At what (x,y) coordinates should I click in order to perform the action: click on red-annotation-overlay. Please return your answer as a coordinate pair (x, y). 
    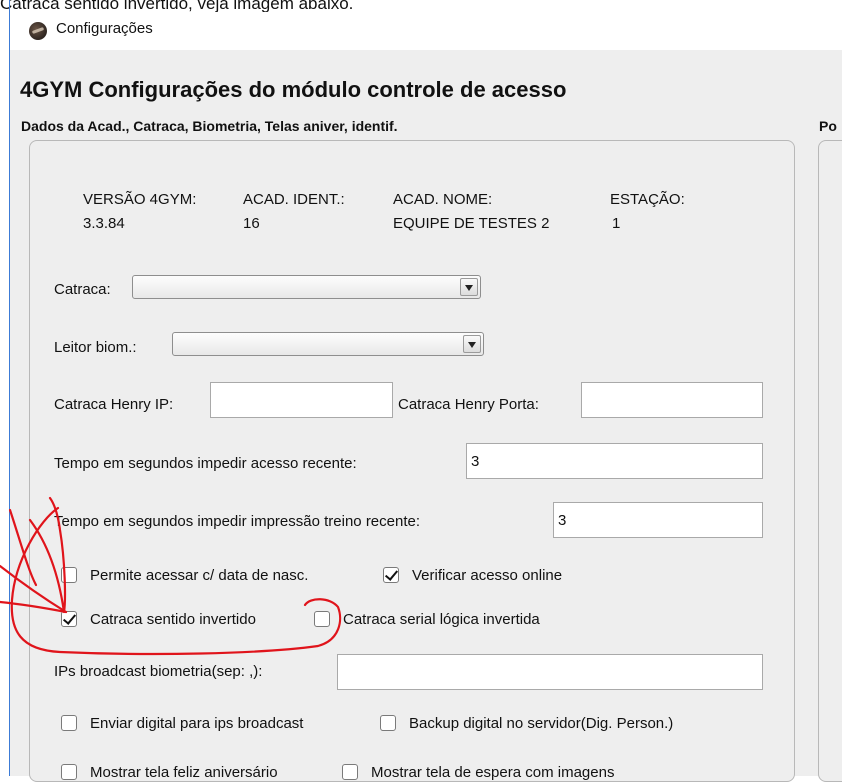
    Looking at the image, I should click on (171, 576).